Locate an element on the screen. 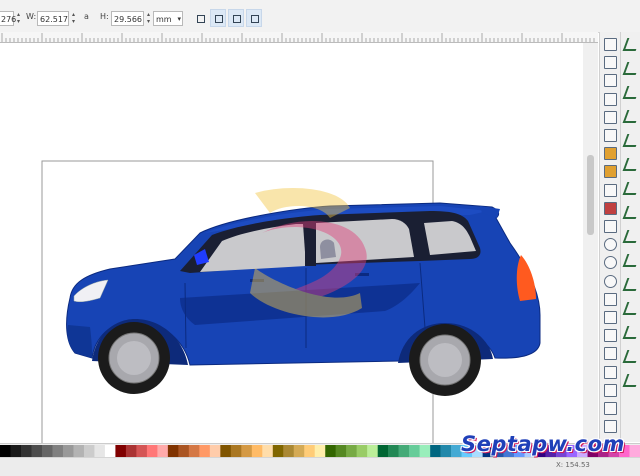 The width and height of the screenshot is (640, 476). open-icon is located at coordinates (610, 63).